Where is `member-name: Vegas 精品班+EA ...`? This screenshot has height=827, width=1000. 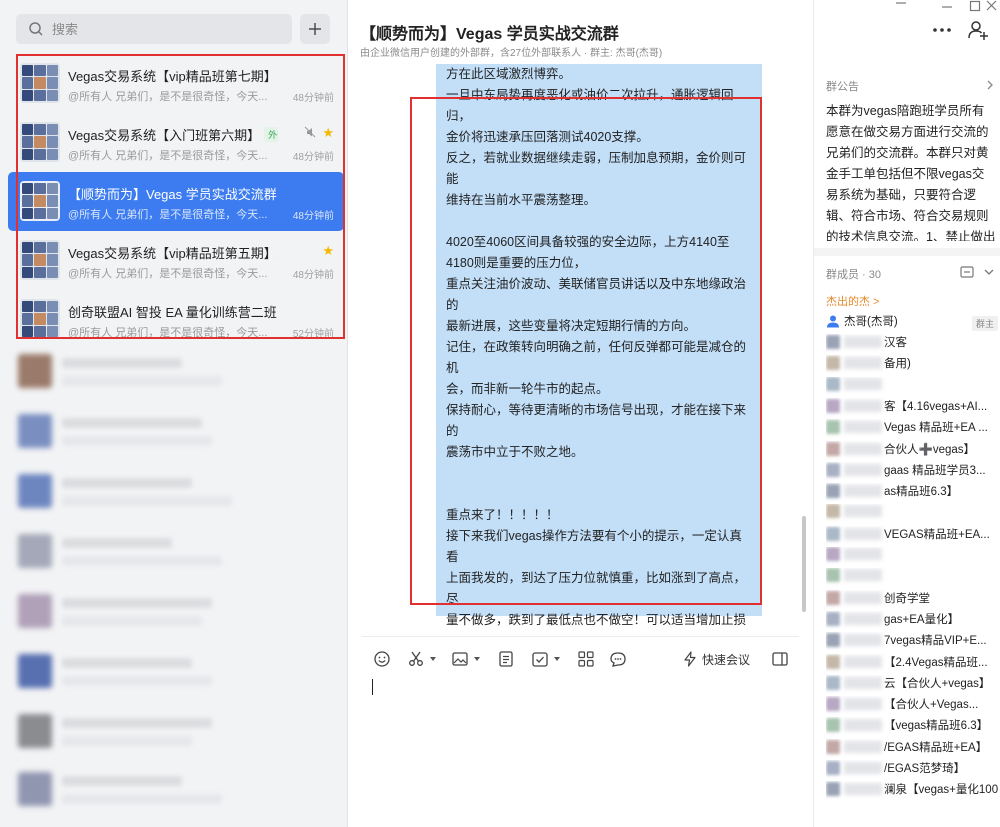
member-name: Vegas 精品班+EA ... is located at coordinates (936, 428).